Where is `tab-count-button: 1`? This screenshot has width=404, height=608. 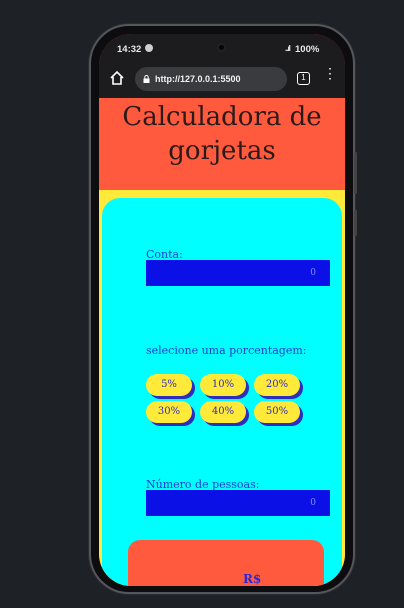
tab-count-button: 1 is located at coordinates (303, 78).